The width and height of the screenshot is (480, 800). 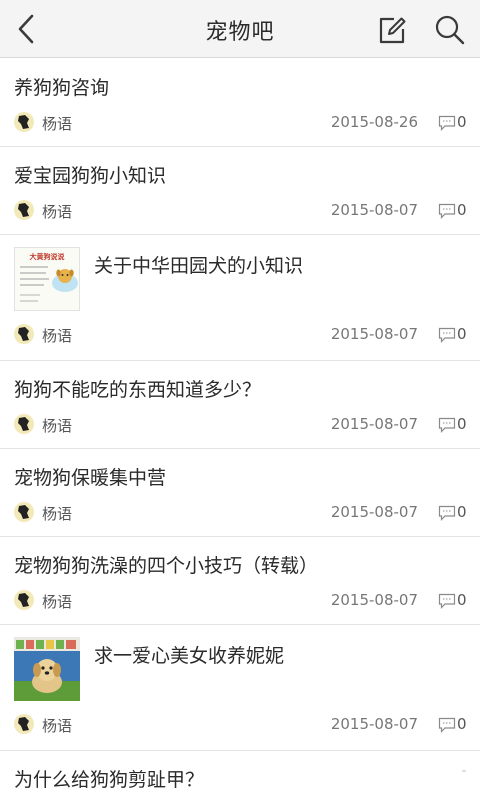 I want to click on post-title: 狗狗不能吃的东西知道多少？, so click(x=138, y=390).